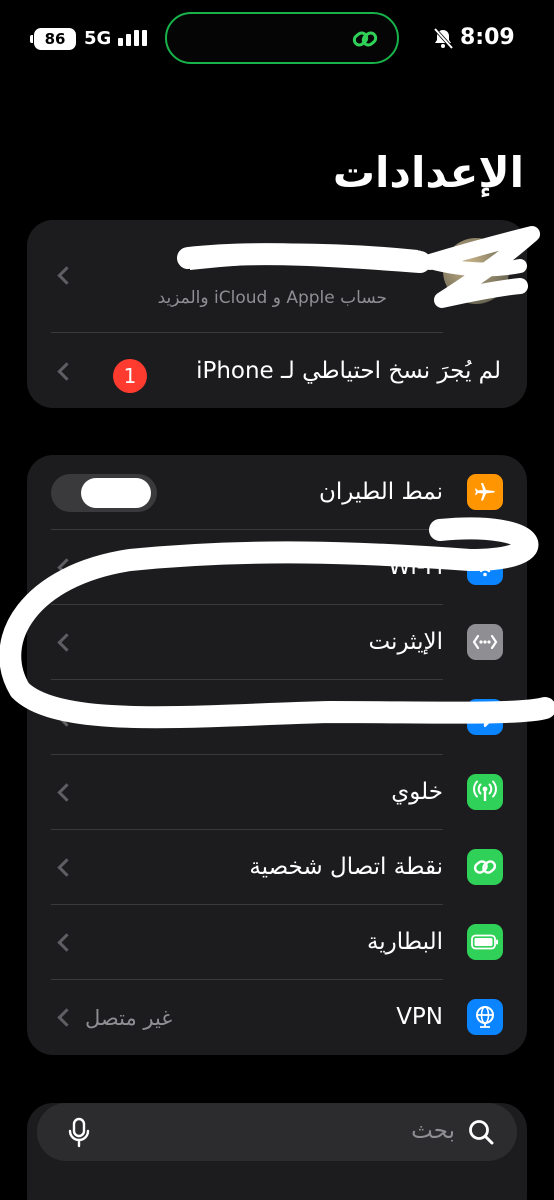  What do you see at coordinates (277, 942) in the screenshot?
I see `battery-row: البطارية` at bounding box center [277, 942].